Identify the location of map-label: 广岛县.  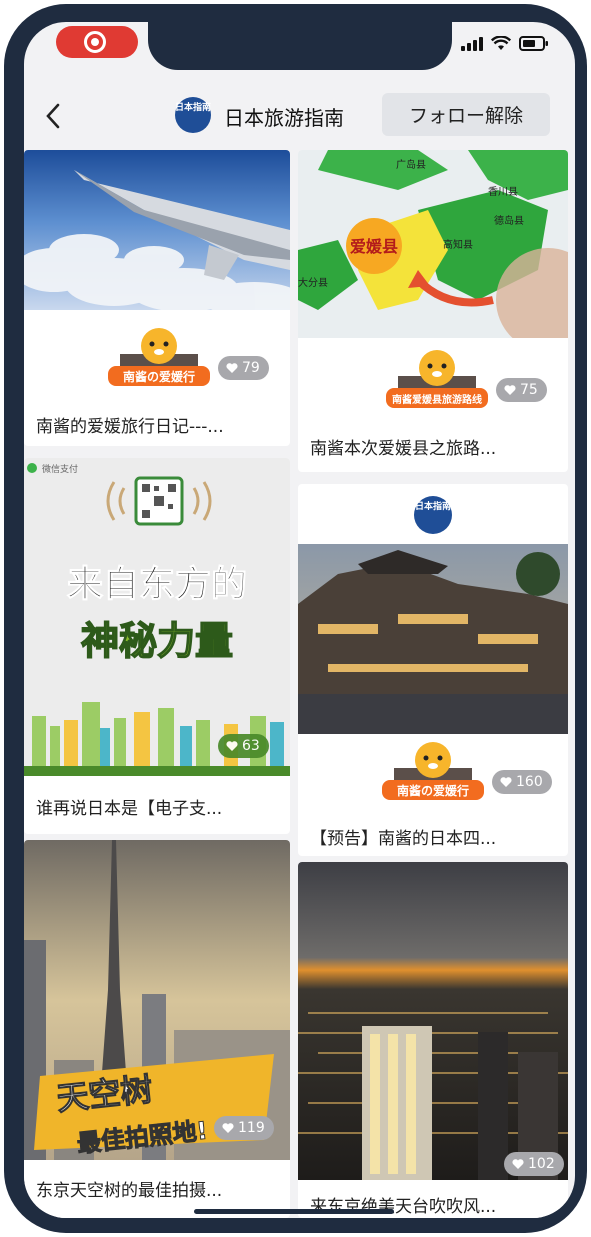
(411, 164).